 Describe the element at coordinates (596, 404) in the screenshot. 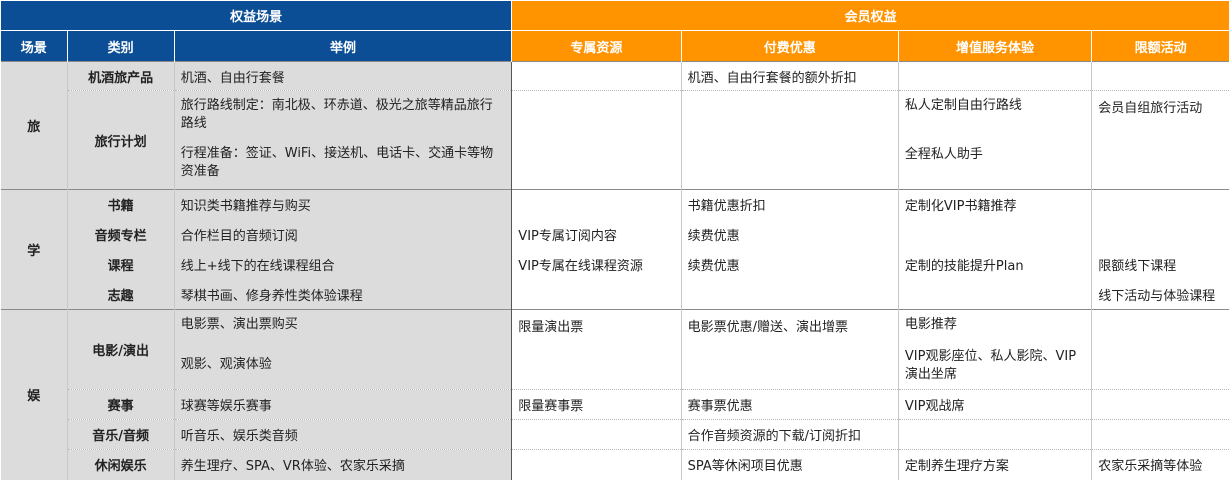

I see `exclusive-cell: 限量赛事票` at that location.